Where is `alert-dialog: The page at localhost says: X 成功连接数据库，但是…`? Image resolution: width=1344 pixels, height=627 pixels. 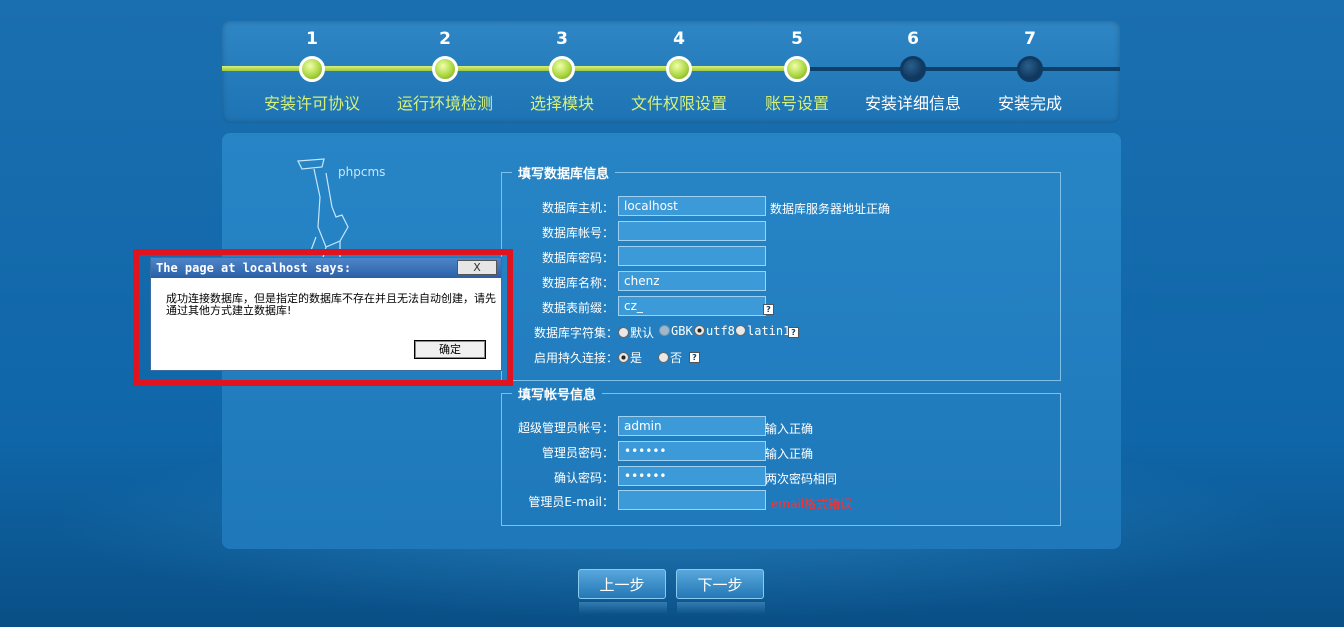 alert-dialog: The page at localhost says: X 成功连接数据库，但是… is located at coordinates (326, 314).